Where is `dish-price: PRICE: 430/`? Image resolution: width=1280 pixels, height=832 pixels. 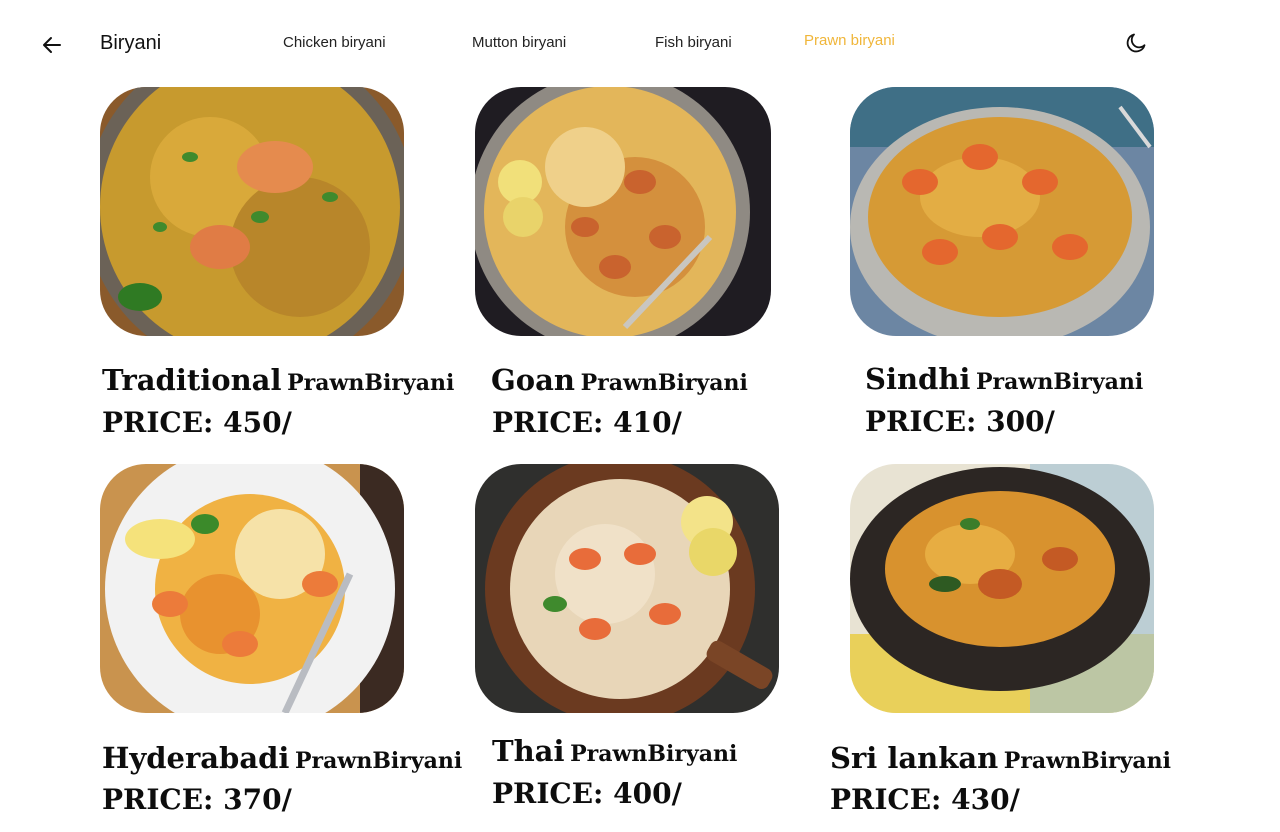
dish-price: PRICE: 430/ is located at coordinates (925, 799).